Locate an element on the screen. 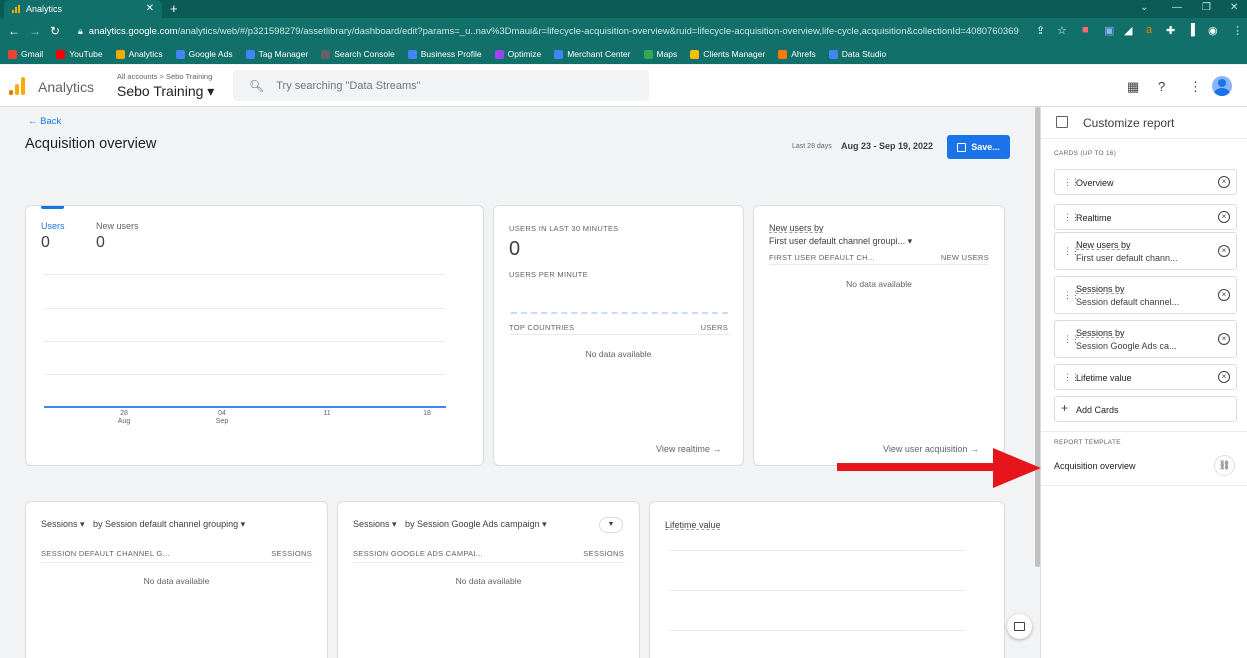 The image size is (1247, 658). bookmark-label: Maps is located at coordinates (667, 54).